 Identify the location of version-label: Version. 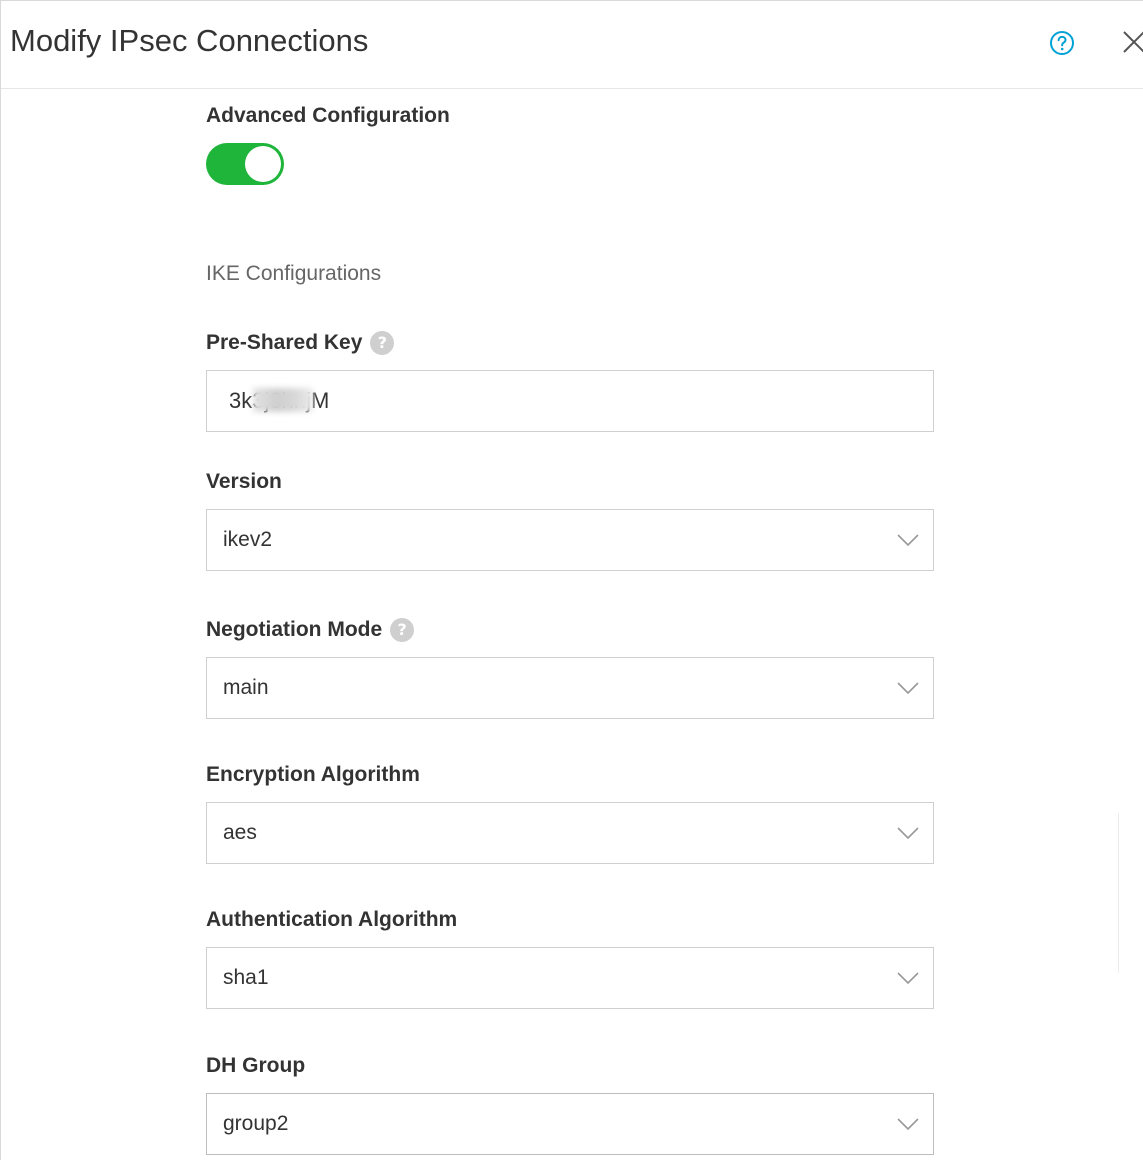
(244, 481).